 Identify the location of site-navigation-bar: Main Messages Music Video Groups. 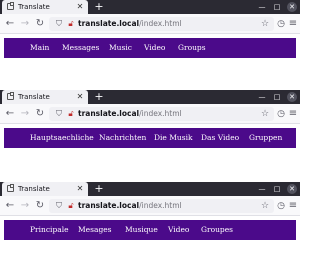
(150, 48).